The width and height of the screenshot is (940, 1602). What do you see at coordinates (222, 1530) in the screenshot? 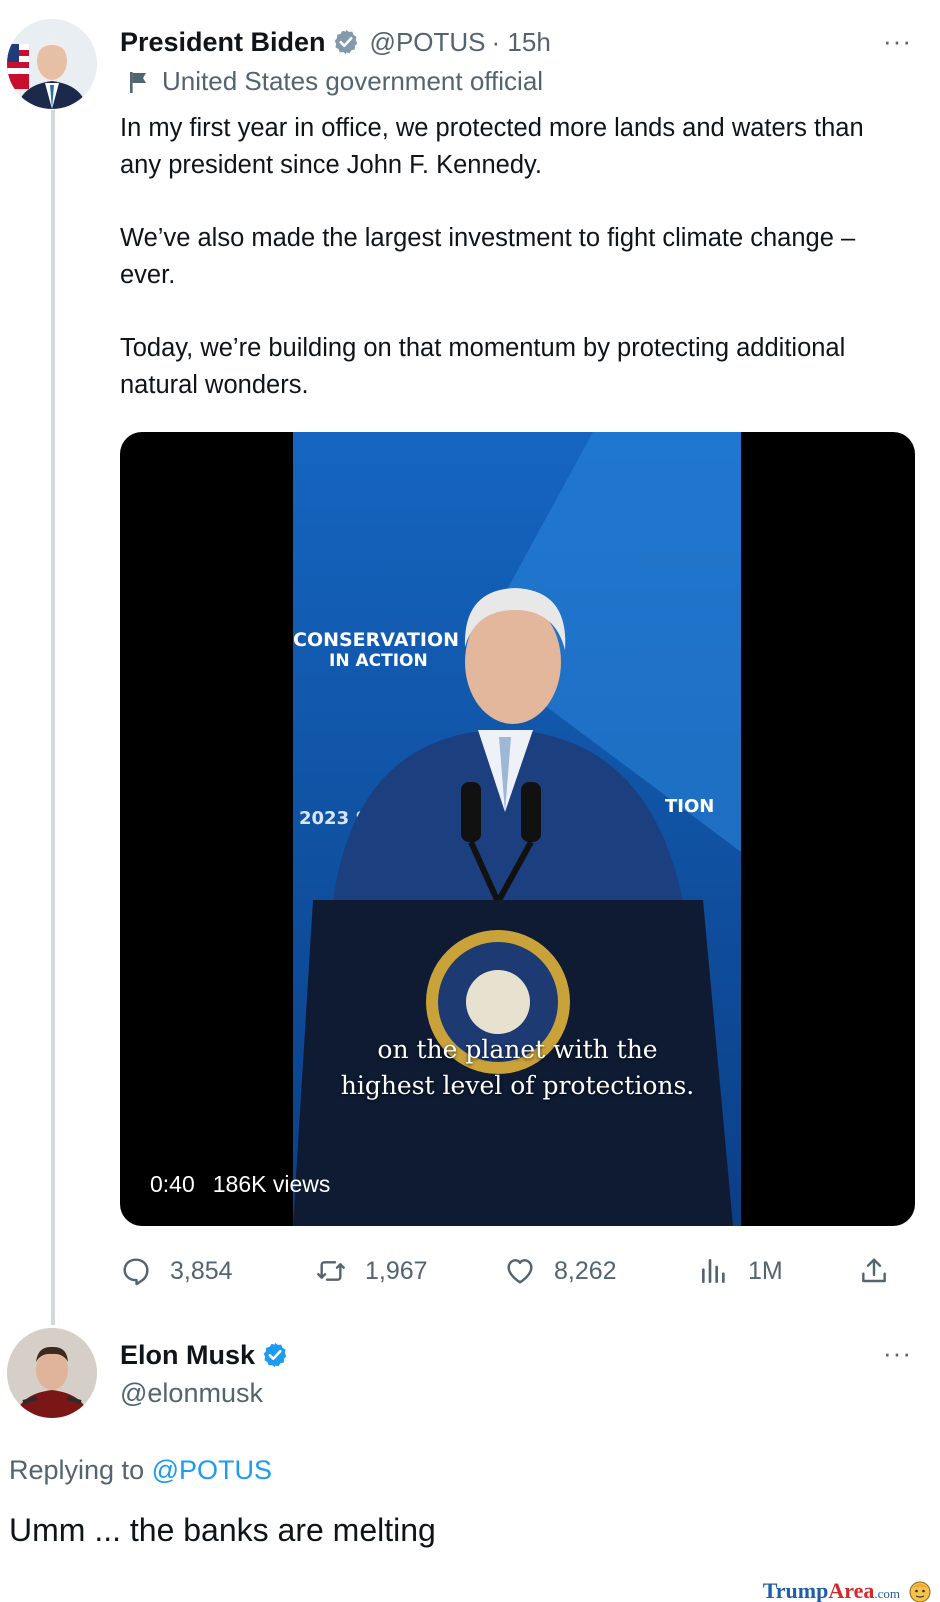
I see `reply-body: Umm ... the banks are melting` at bounding box center [222, 1530].